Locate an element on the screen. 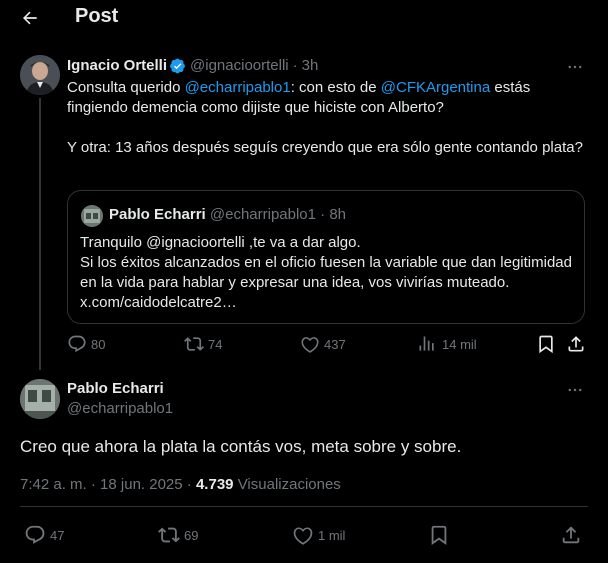  quoted-avatar is located at coordinates (92, 216).